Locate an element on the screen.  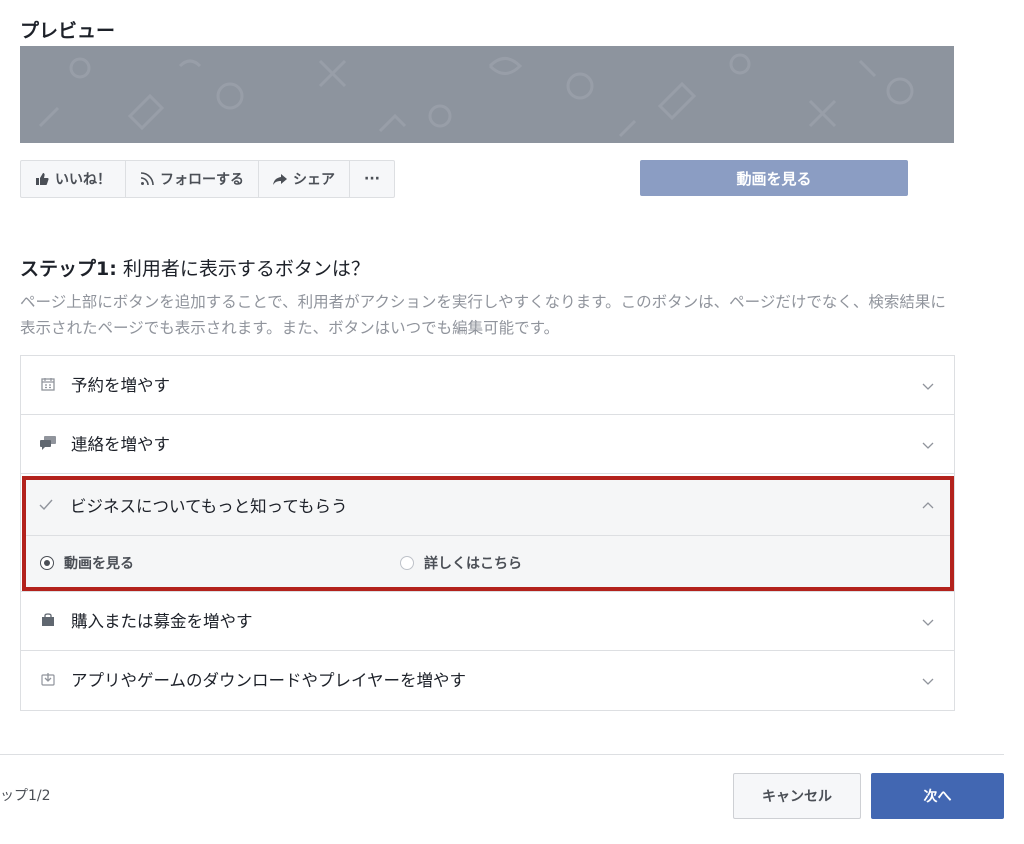
preview-title: プレビュー is located at coordinates (68, 31).